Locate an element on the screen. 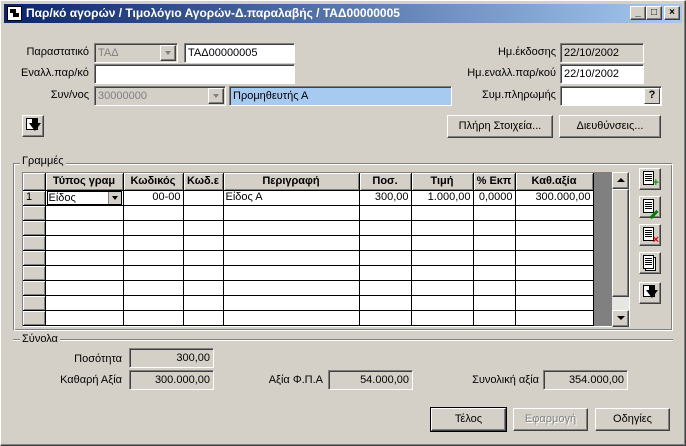 This screenshot has width=686, height=446. help-button: Οδηγίες is located at coordinates (632, 419).